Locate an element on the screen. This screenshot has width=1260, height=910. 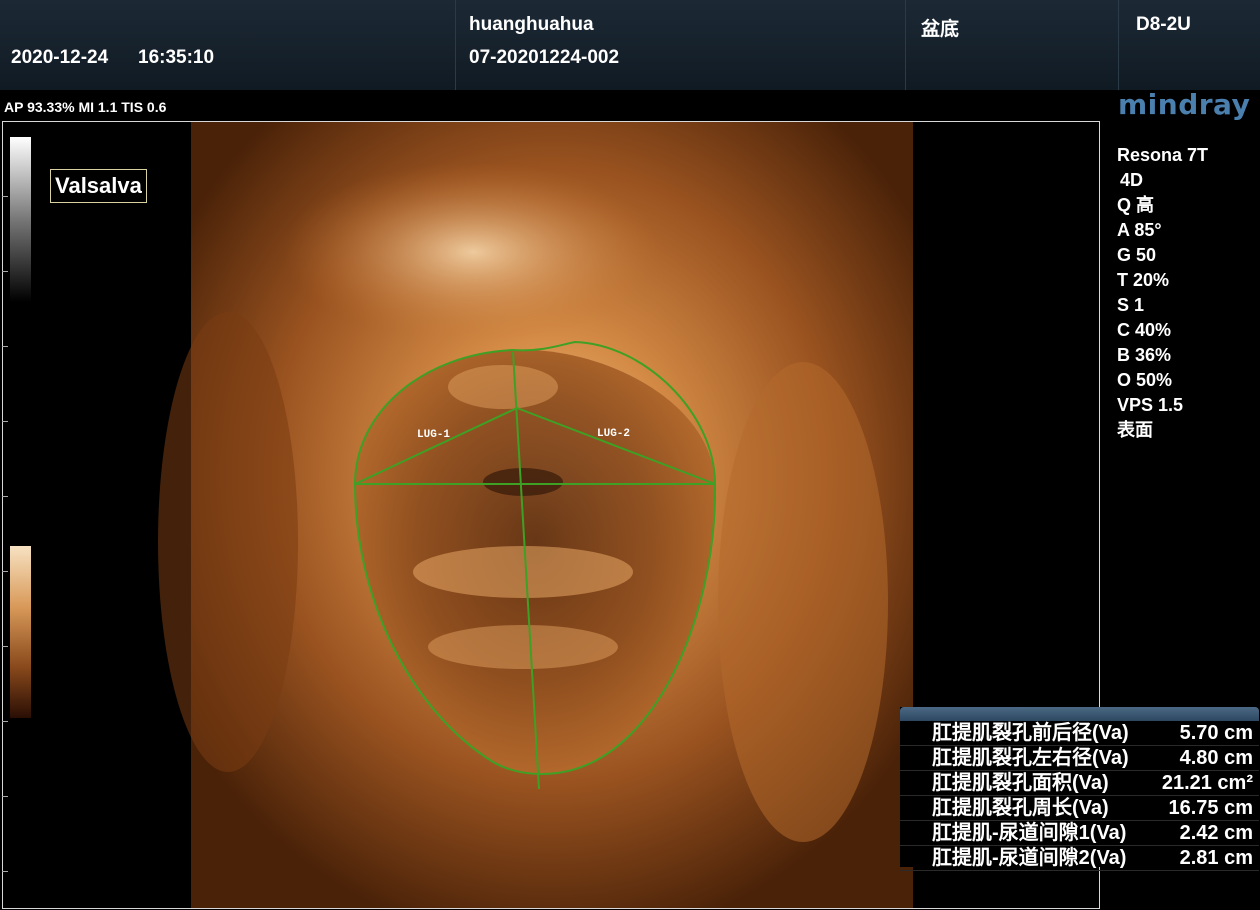
measurement-name: 肛提肌裂孔前后径(Va) is located at coordinates (1030, 733).